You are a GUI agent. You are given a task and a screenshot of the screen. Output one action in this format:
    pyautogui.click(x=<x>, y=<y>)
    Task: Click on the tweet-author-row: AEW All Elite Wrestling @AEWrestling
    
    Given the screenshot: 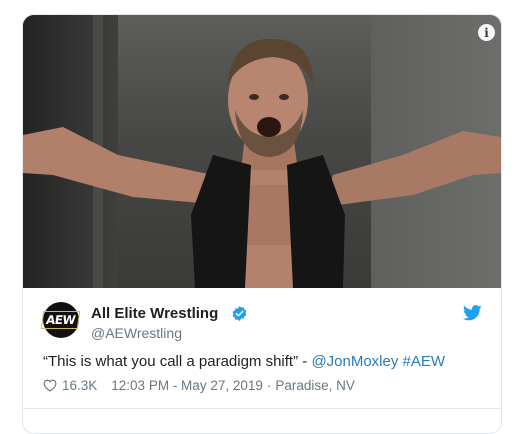 What is the action you would take?
    pyautogui.click(x=262, y=318)
    